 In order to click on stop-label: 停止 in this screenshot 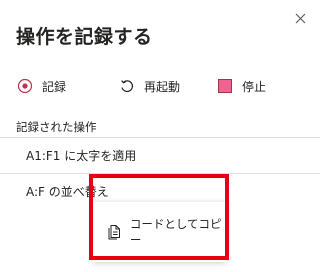, I will do `click(254, 86)`.